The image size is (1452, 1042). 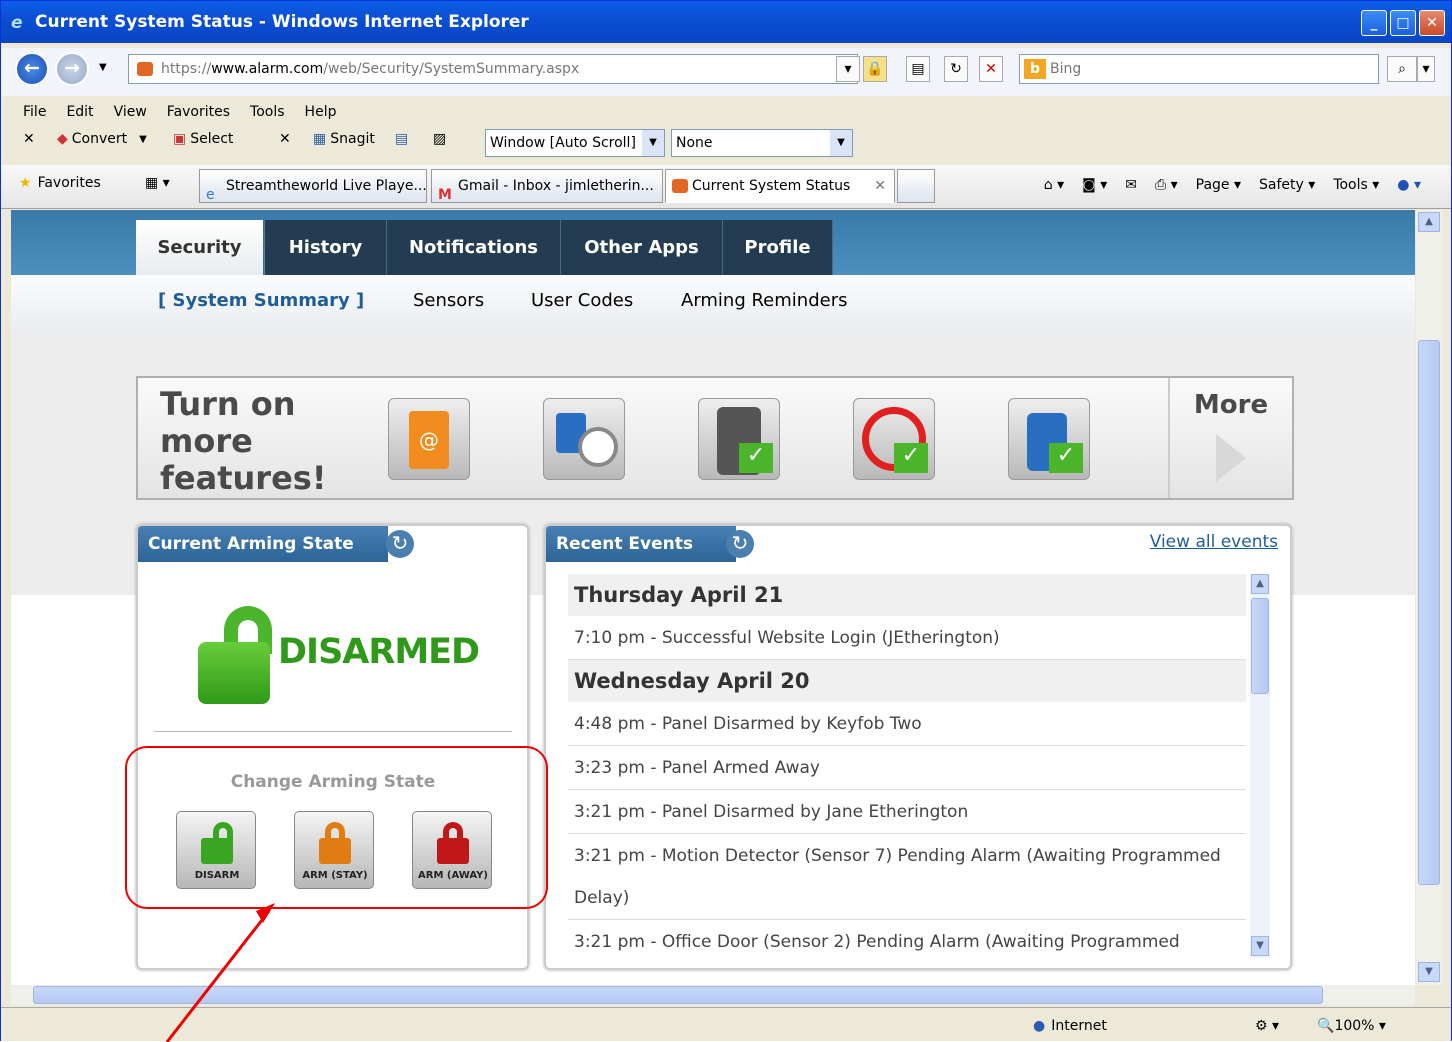 What do you see at coordinates (220, 972) in the screenshot?
I see `annotation-arrow` at bounding box center [220, 972].